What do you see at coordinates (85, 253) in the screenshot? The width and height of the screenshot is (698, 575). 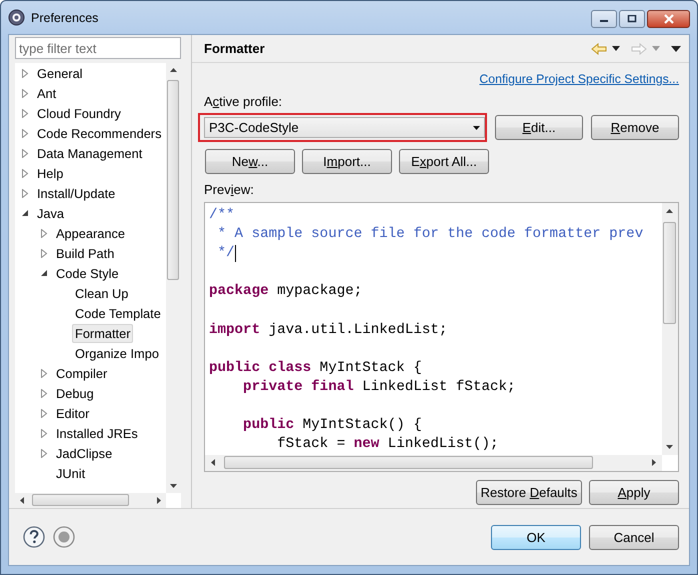 I see `tree-item: Build Path` at bounding box center [85, 253].